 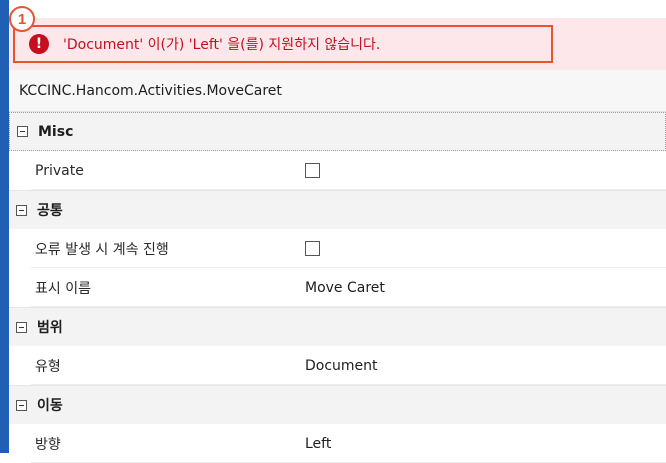 I want to click on category-label: 이동, so click(x=50, y=406).